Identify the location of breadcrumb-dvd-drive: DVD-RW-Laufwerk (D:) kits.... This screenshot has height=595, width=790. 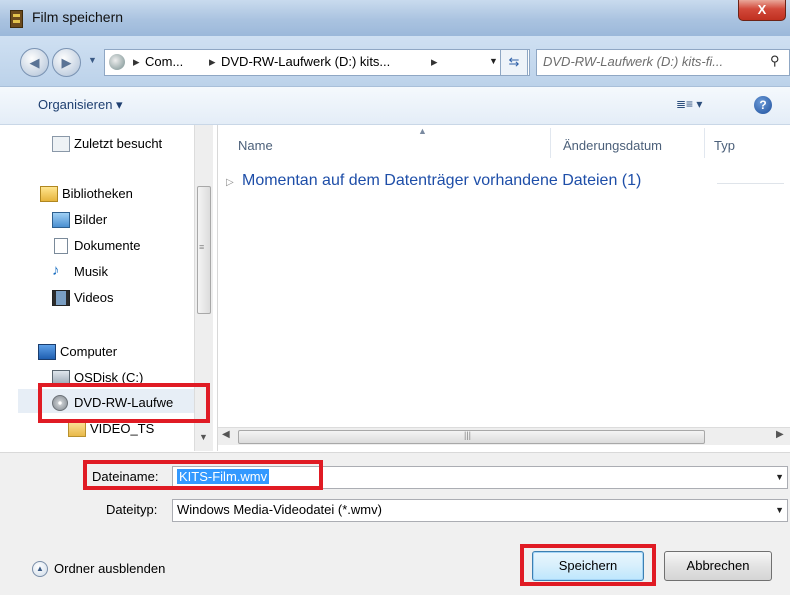
(305, 61).